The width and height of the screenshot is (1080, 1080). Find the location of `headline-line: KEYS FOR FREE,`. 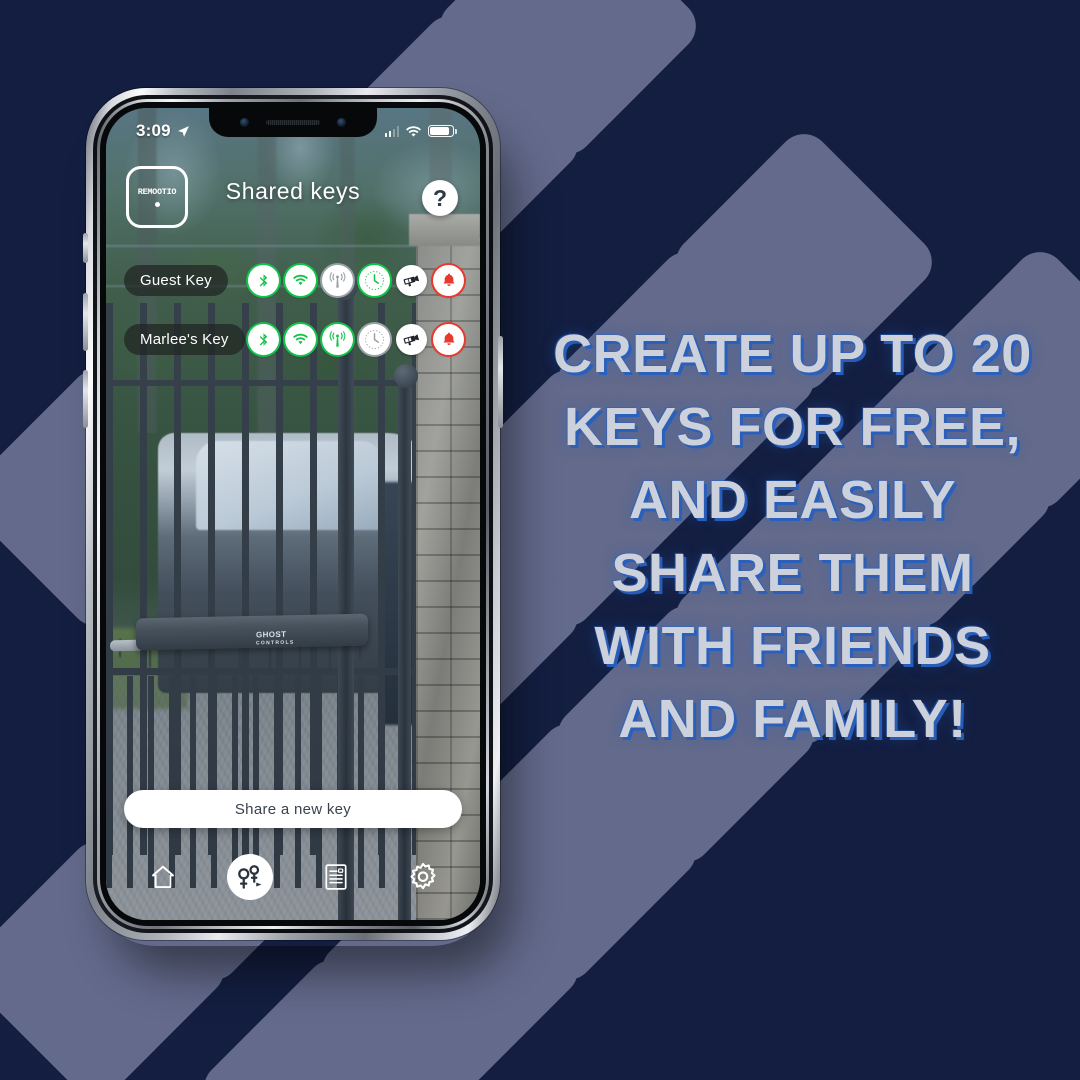

headline-line: KEYS FOR FREE, is located at coordinates (792, 427).